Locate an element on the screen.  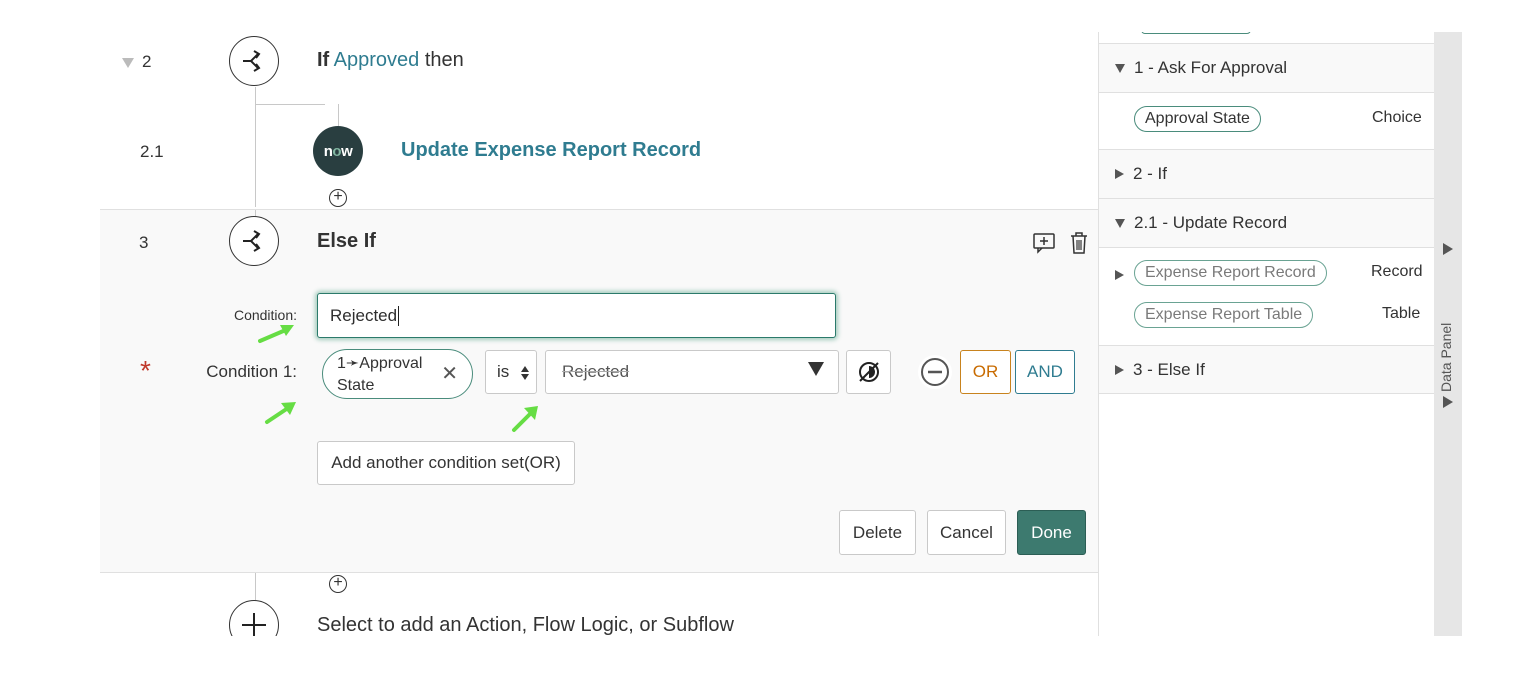
step-number-2: 2 is located at coordinates (136, 62).